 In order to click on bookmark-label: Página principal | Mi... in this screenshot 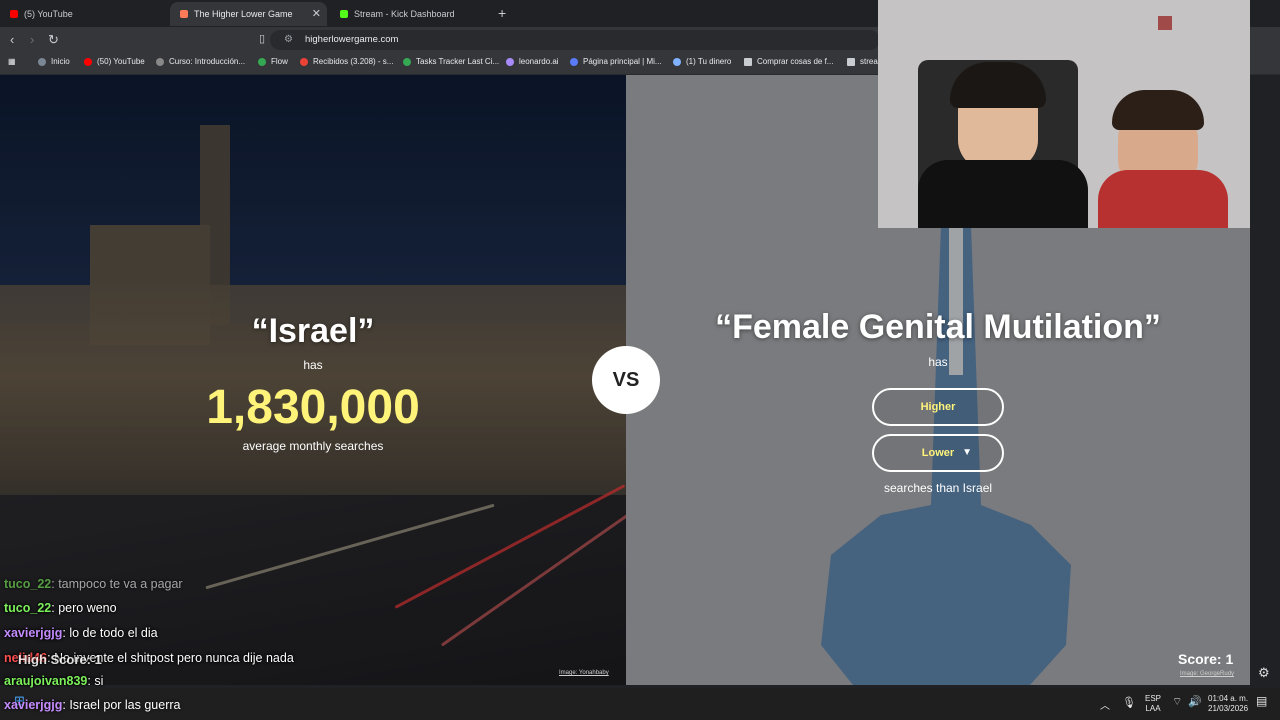, I will do `click(622, 61)`.